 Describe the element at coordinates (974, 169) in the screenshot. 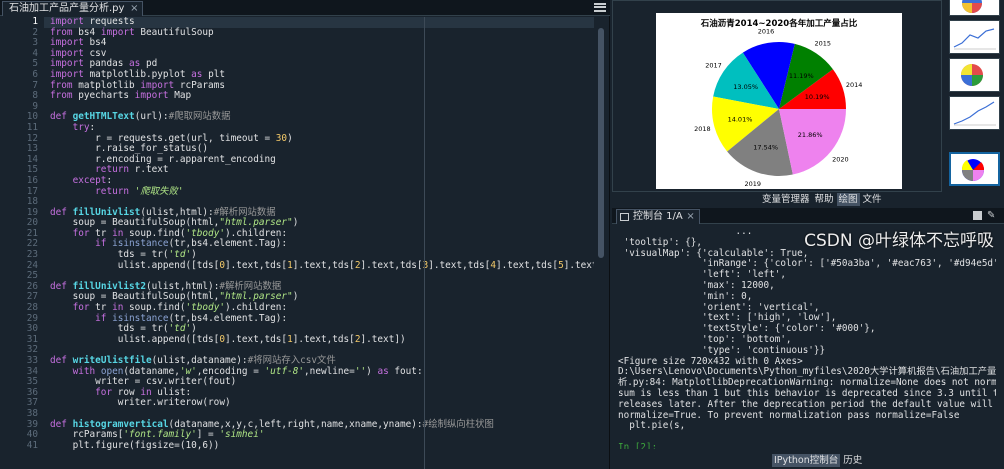

I see `plot-thumbnail-selected` at that location.